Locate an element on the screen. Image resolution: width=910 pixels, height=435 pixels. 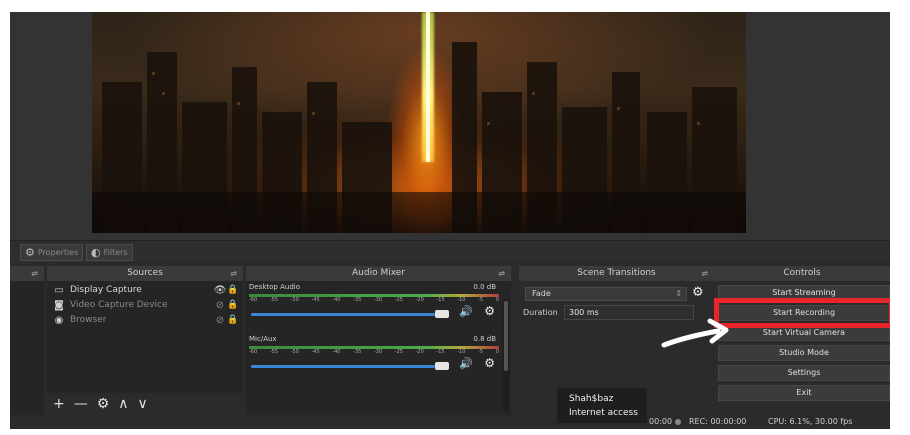
properties-button: ⚙ Properties is located at coordinates (52, 252).